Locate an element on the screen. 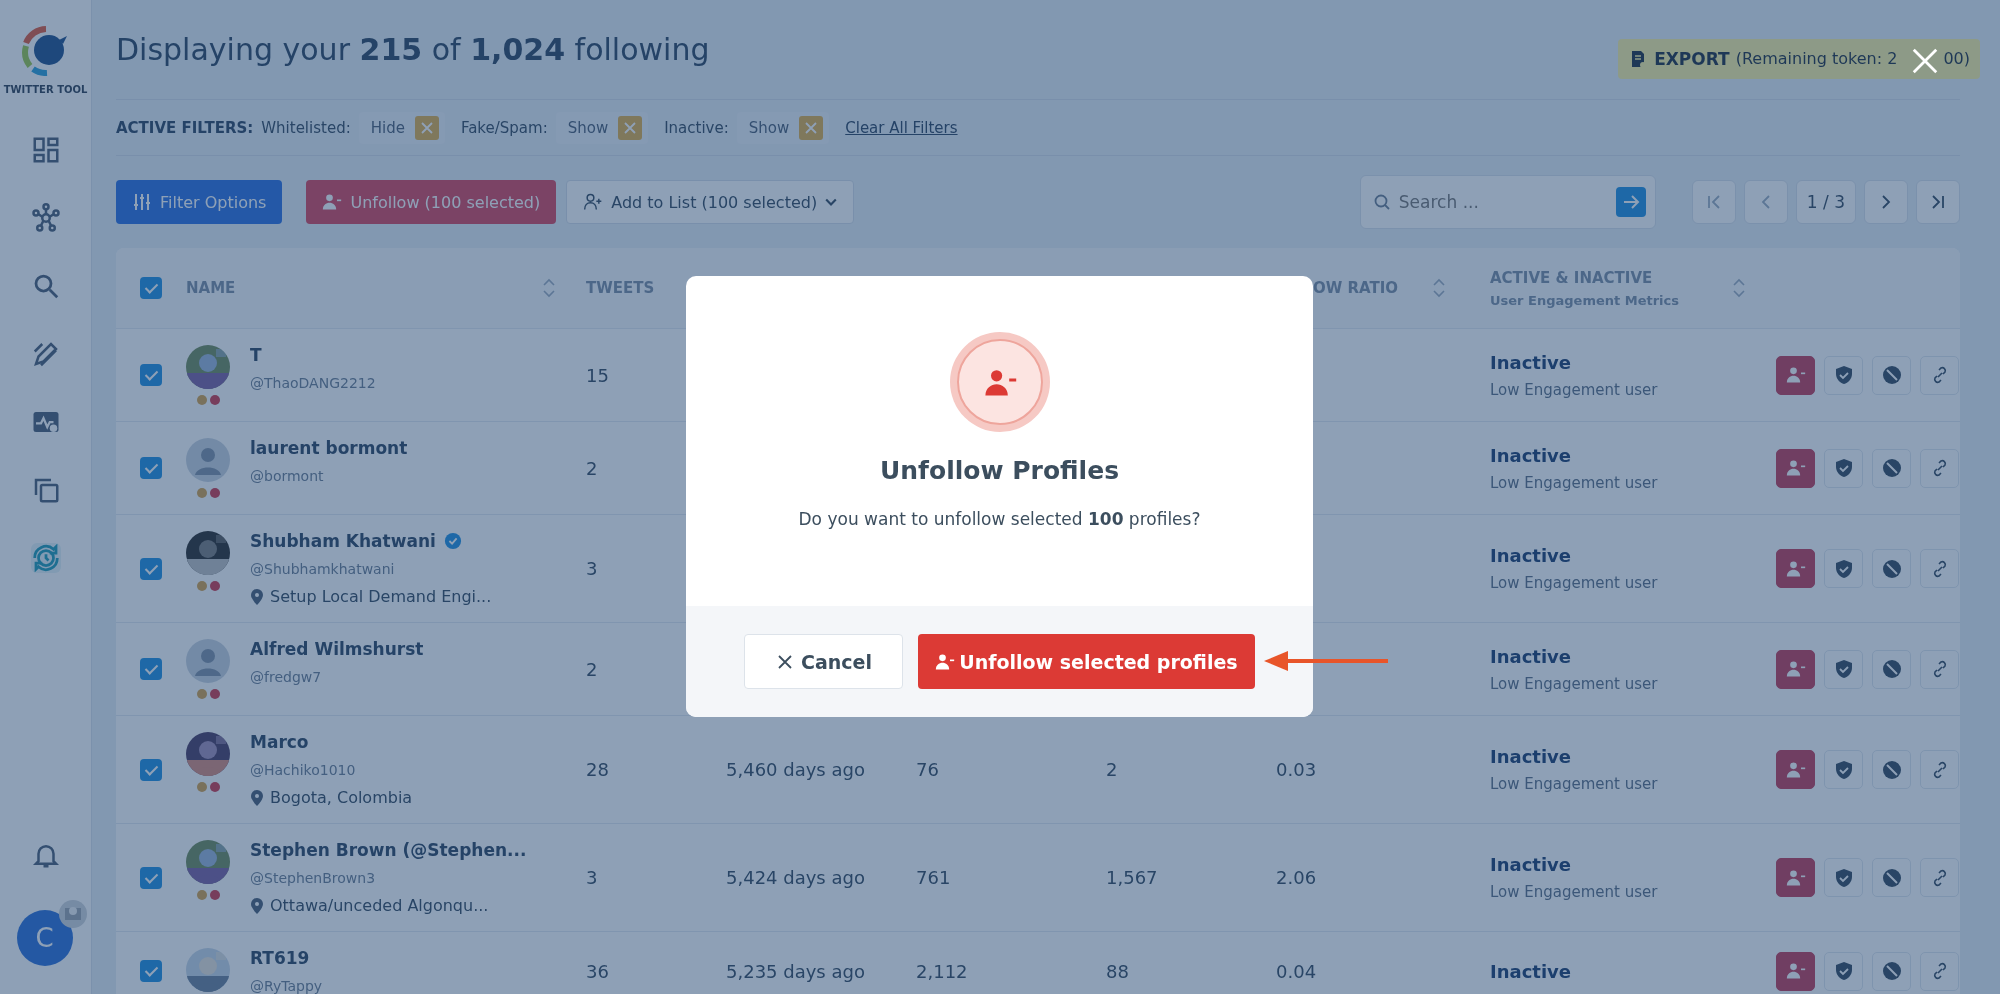 The height and width of the screenshot is (994, 2000). profile-location: Bogota, Colombia is located at coordinates (341, 797).